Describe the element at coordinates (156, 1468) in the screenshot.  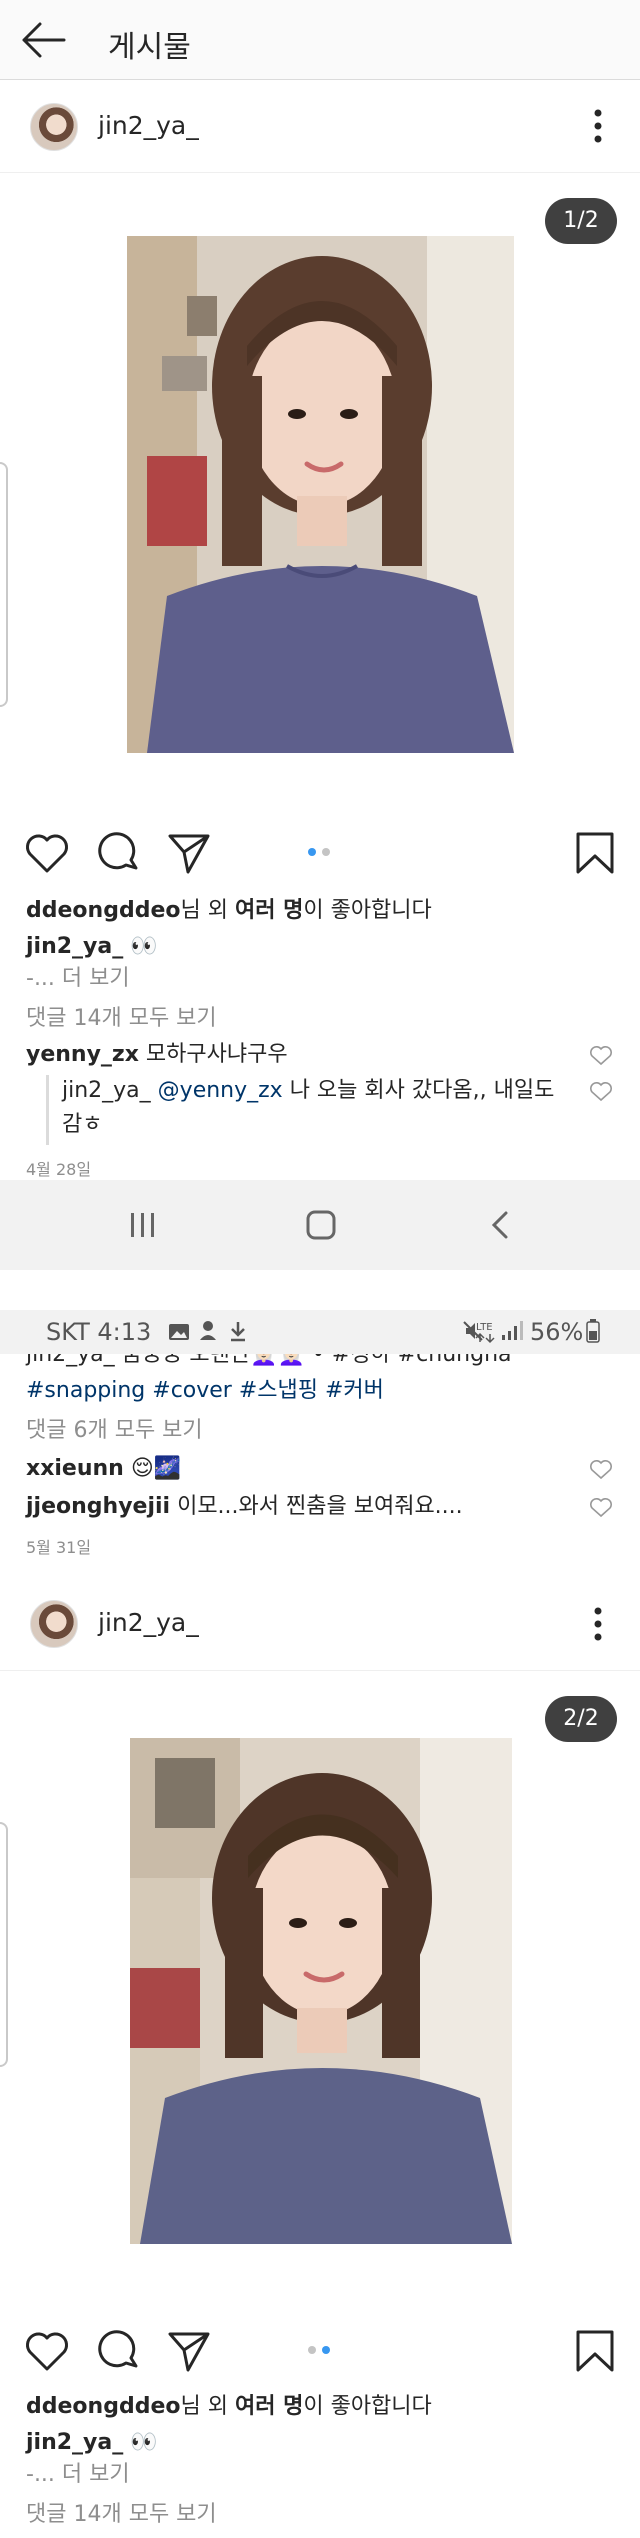
I see `comment-text: 😌🌌` at that location.